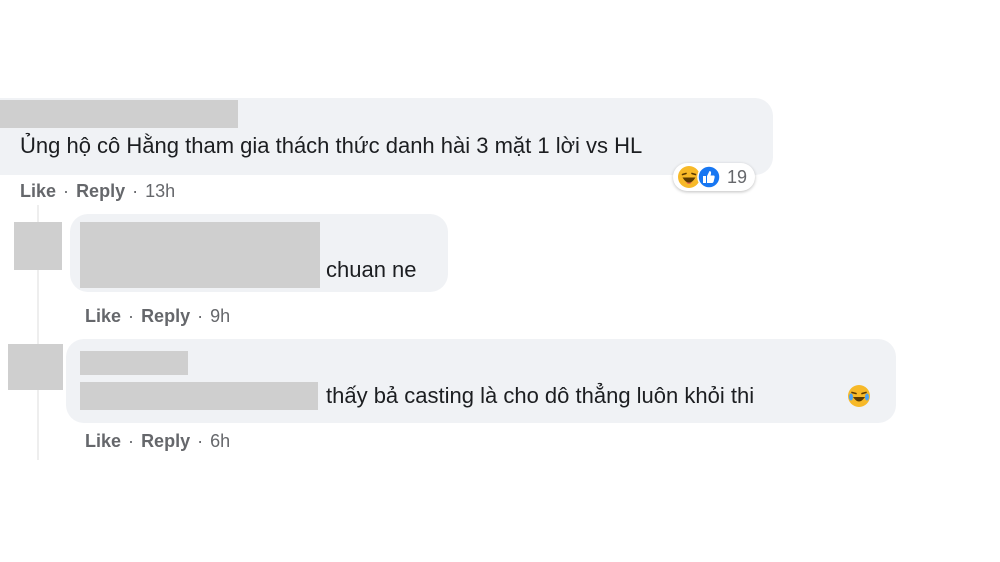 This screenshot has width=1000, height=562. What do you see at coordinates (220, 316) in the screenshot?
I see `timestamp-2: 9h` at bounding box center [220, 316].